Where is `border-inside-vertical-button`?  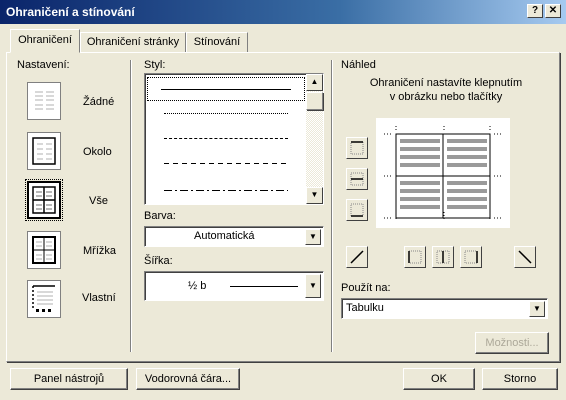 border-inside-vertical-button is located at coordinates (443, 257).